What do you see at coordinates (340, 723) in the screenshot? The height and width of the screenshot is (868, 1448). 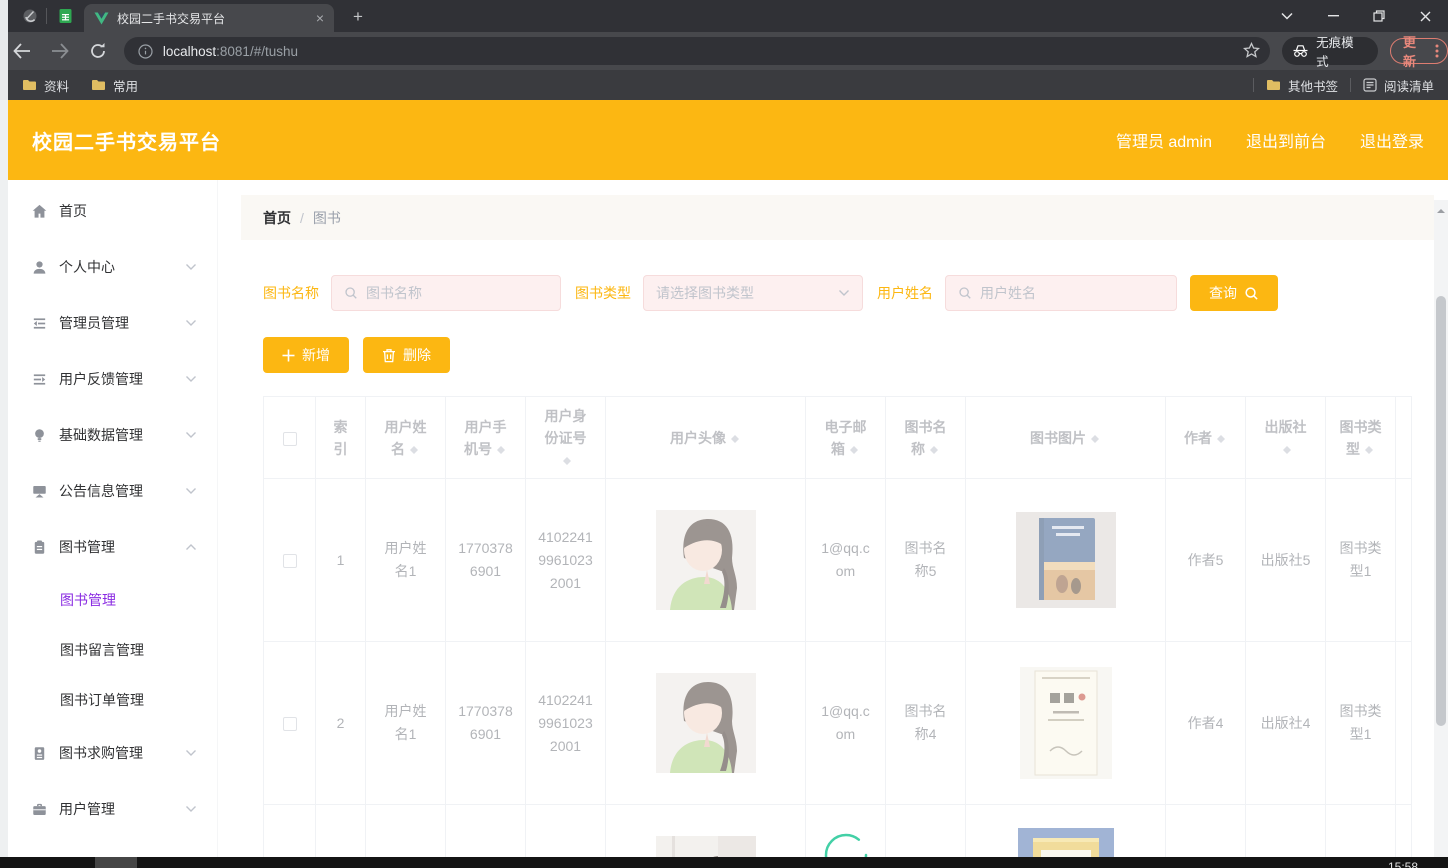 I see `cell-index: 2` at bounding box center [340, 723].